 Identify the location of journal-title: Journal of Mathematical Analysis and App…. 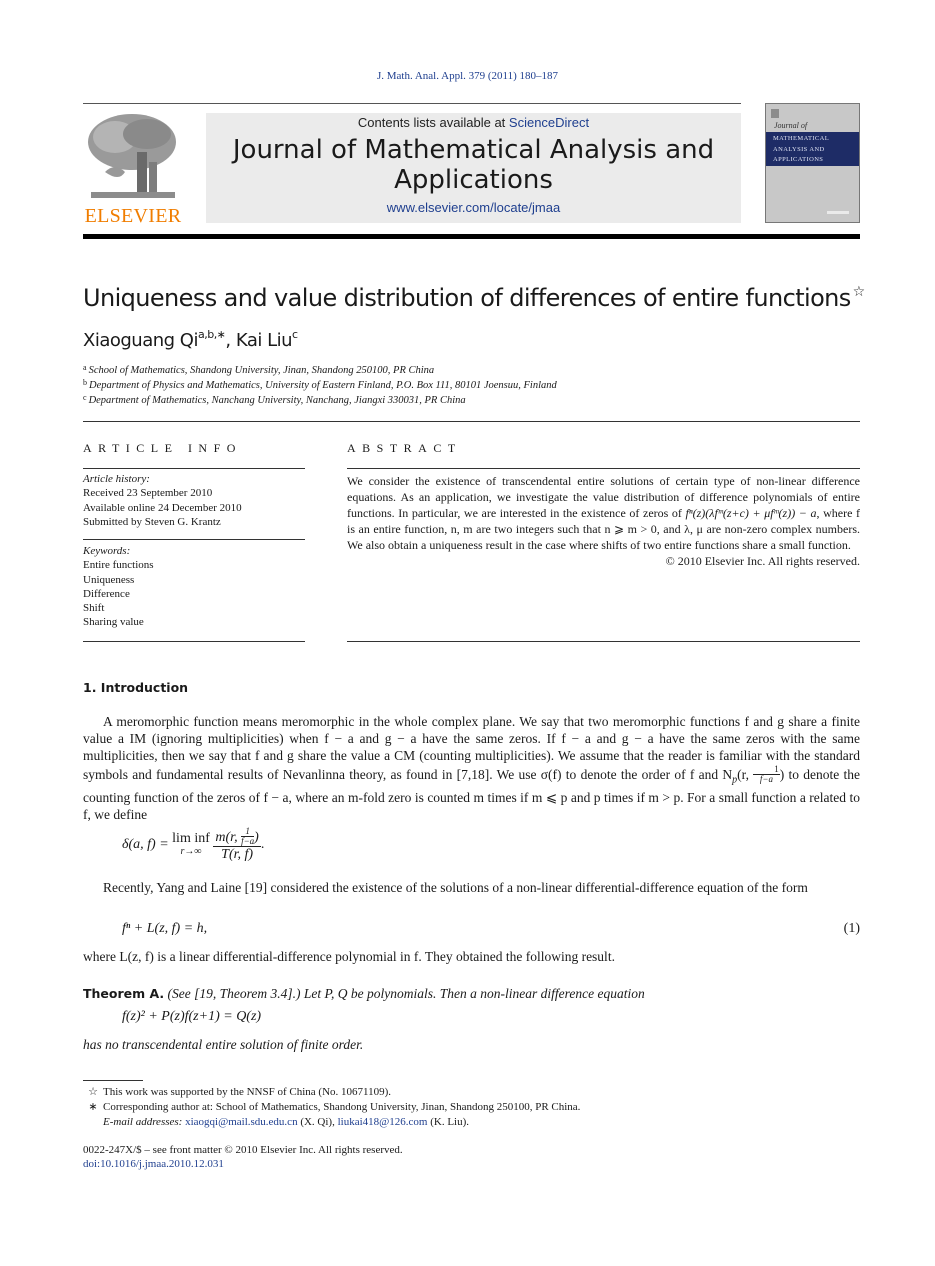
(473, 165).